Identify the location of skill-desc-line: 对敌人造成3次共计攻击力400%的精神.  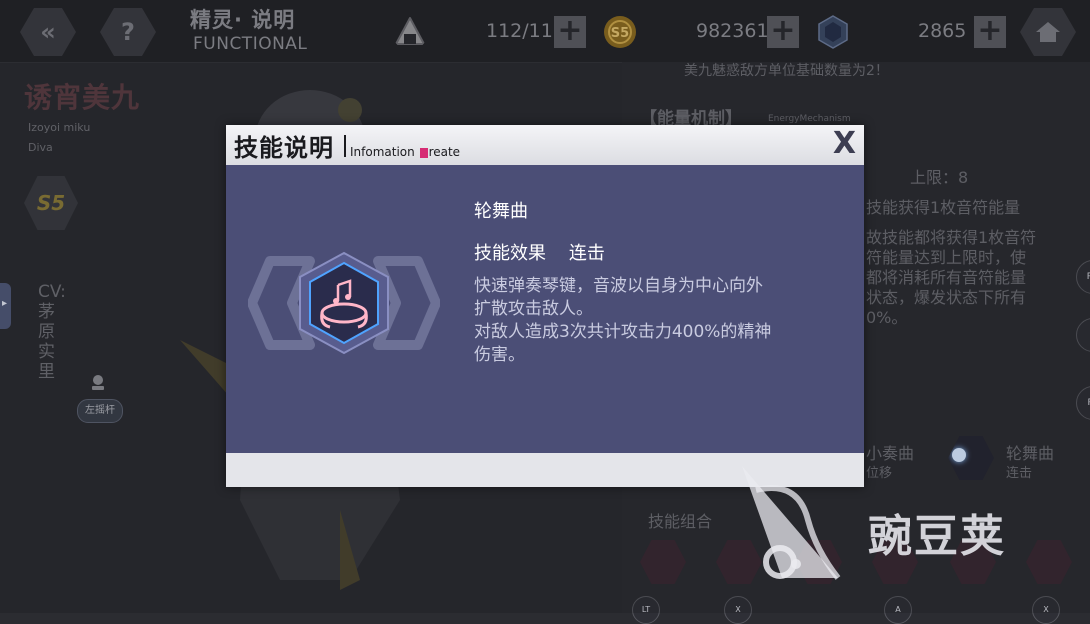
(623, 332).